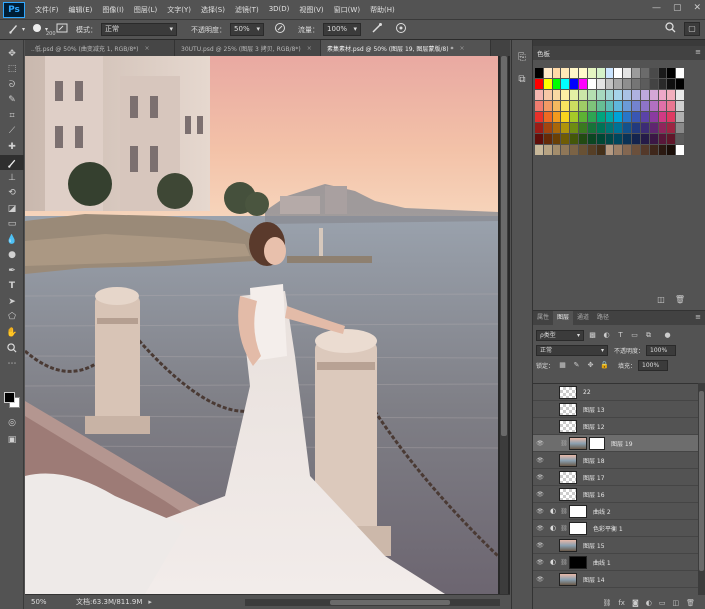 The height and width of the screenshot is (609, 705). What do you see at coordinates (9, 397) in the screenshot?
I see `foreground-color-swatch` at bounding box center [9, 397].